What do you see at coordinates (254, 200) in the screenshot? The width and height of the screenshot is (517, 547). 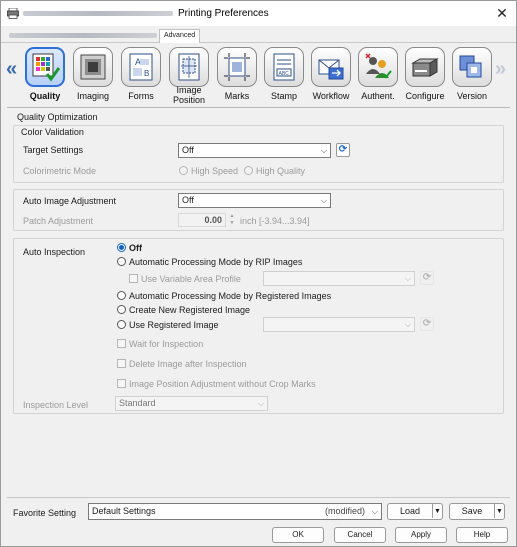 I see `auto-image-adjustment-select: Off ⌵` at bounding box center [254, 200].